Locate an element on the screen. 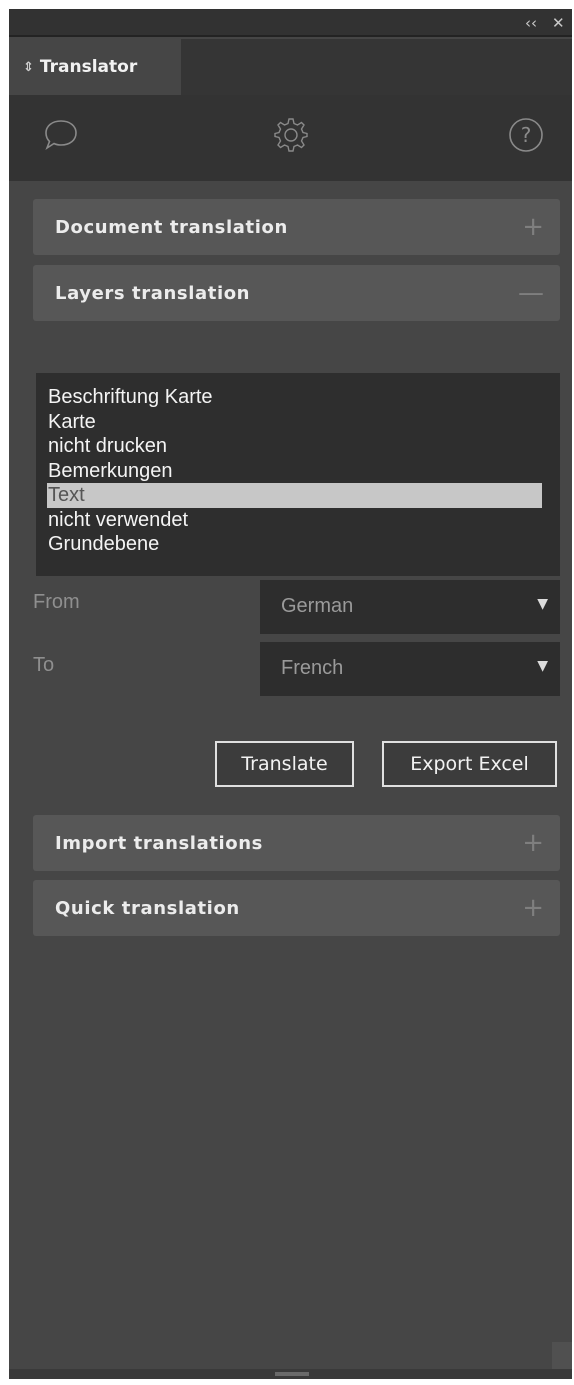 The width and height of the screenshot is (574, 1385). tab-translator: ⇕ Translator is located at coordinates (95, 67).